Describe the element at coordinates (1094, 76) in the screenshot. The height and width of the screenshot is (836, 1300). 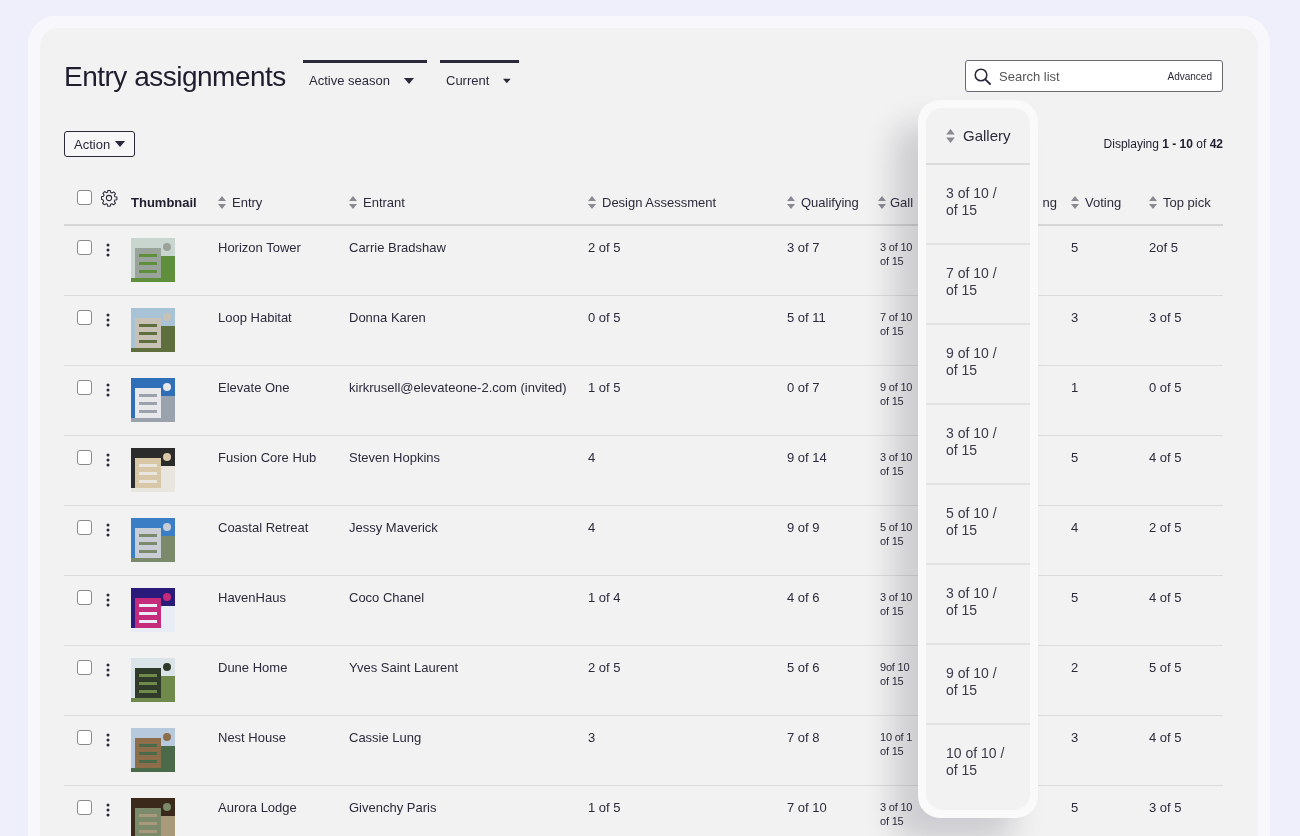
I see `search-field: Search list Advanced` at that location.